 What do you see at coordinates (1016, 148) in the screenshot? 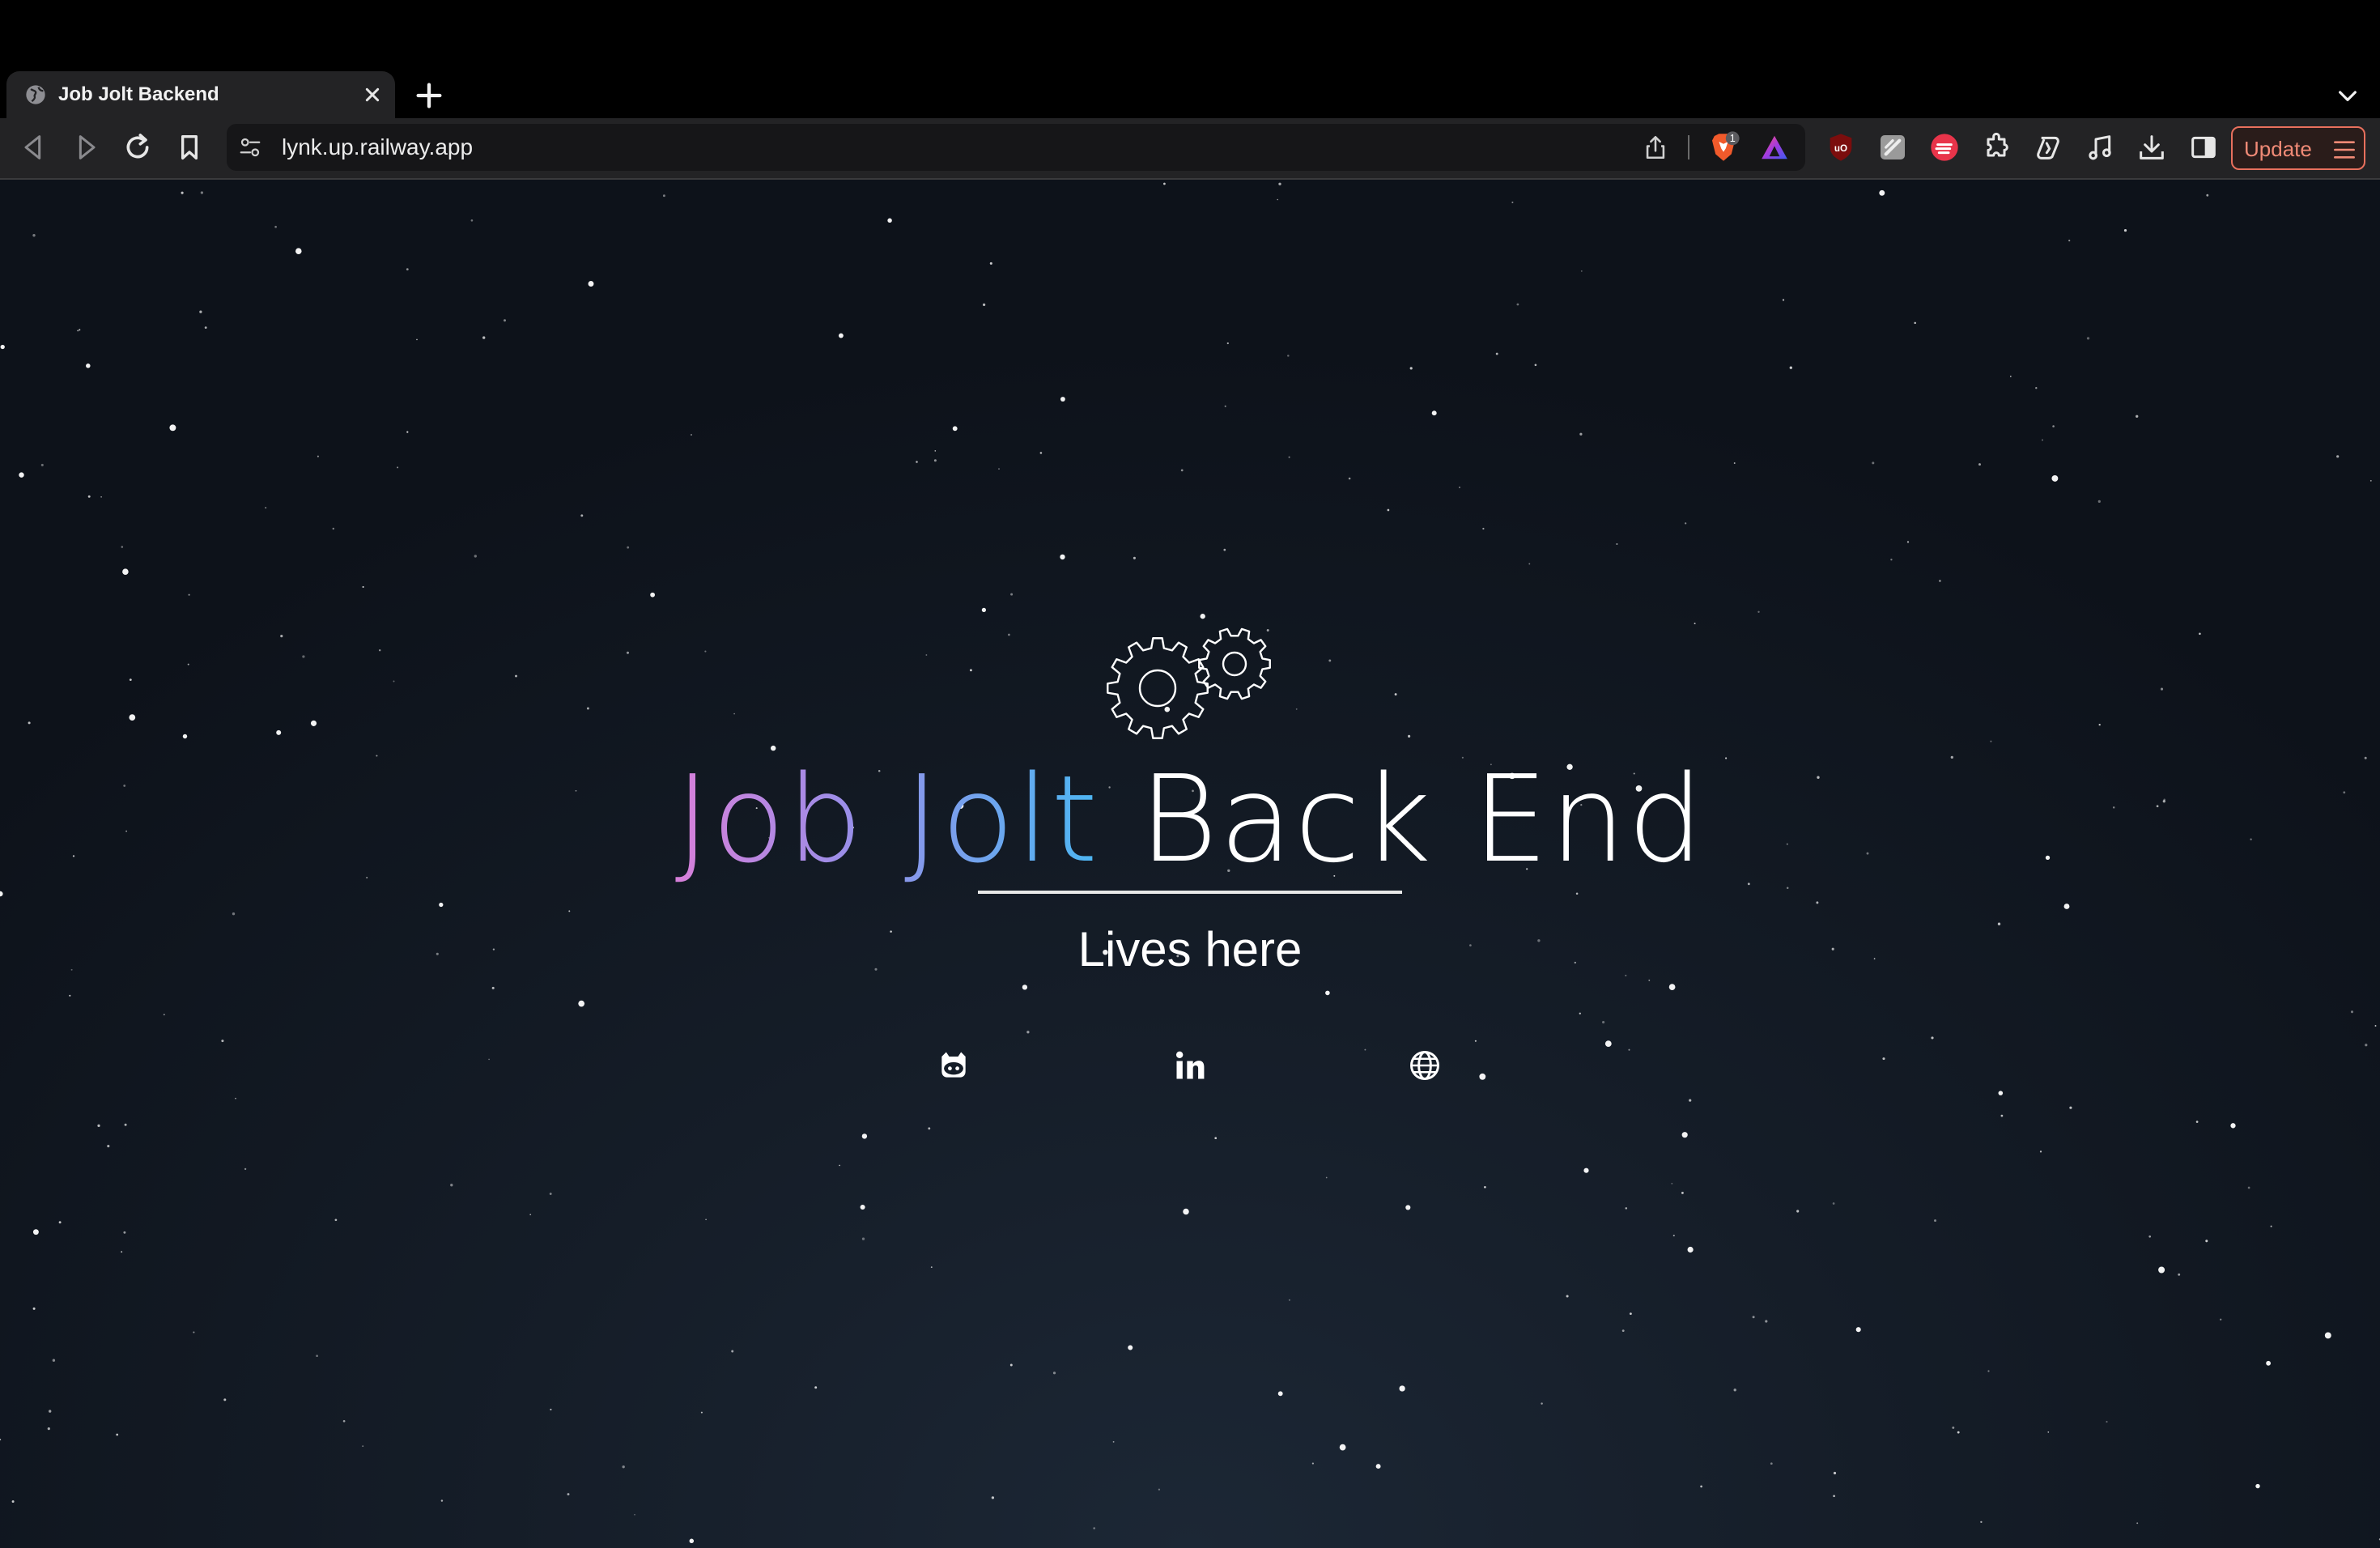
I see `address-bar: lynk.up.railway.app 1` at bounding box center [1016, 148].